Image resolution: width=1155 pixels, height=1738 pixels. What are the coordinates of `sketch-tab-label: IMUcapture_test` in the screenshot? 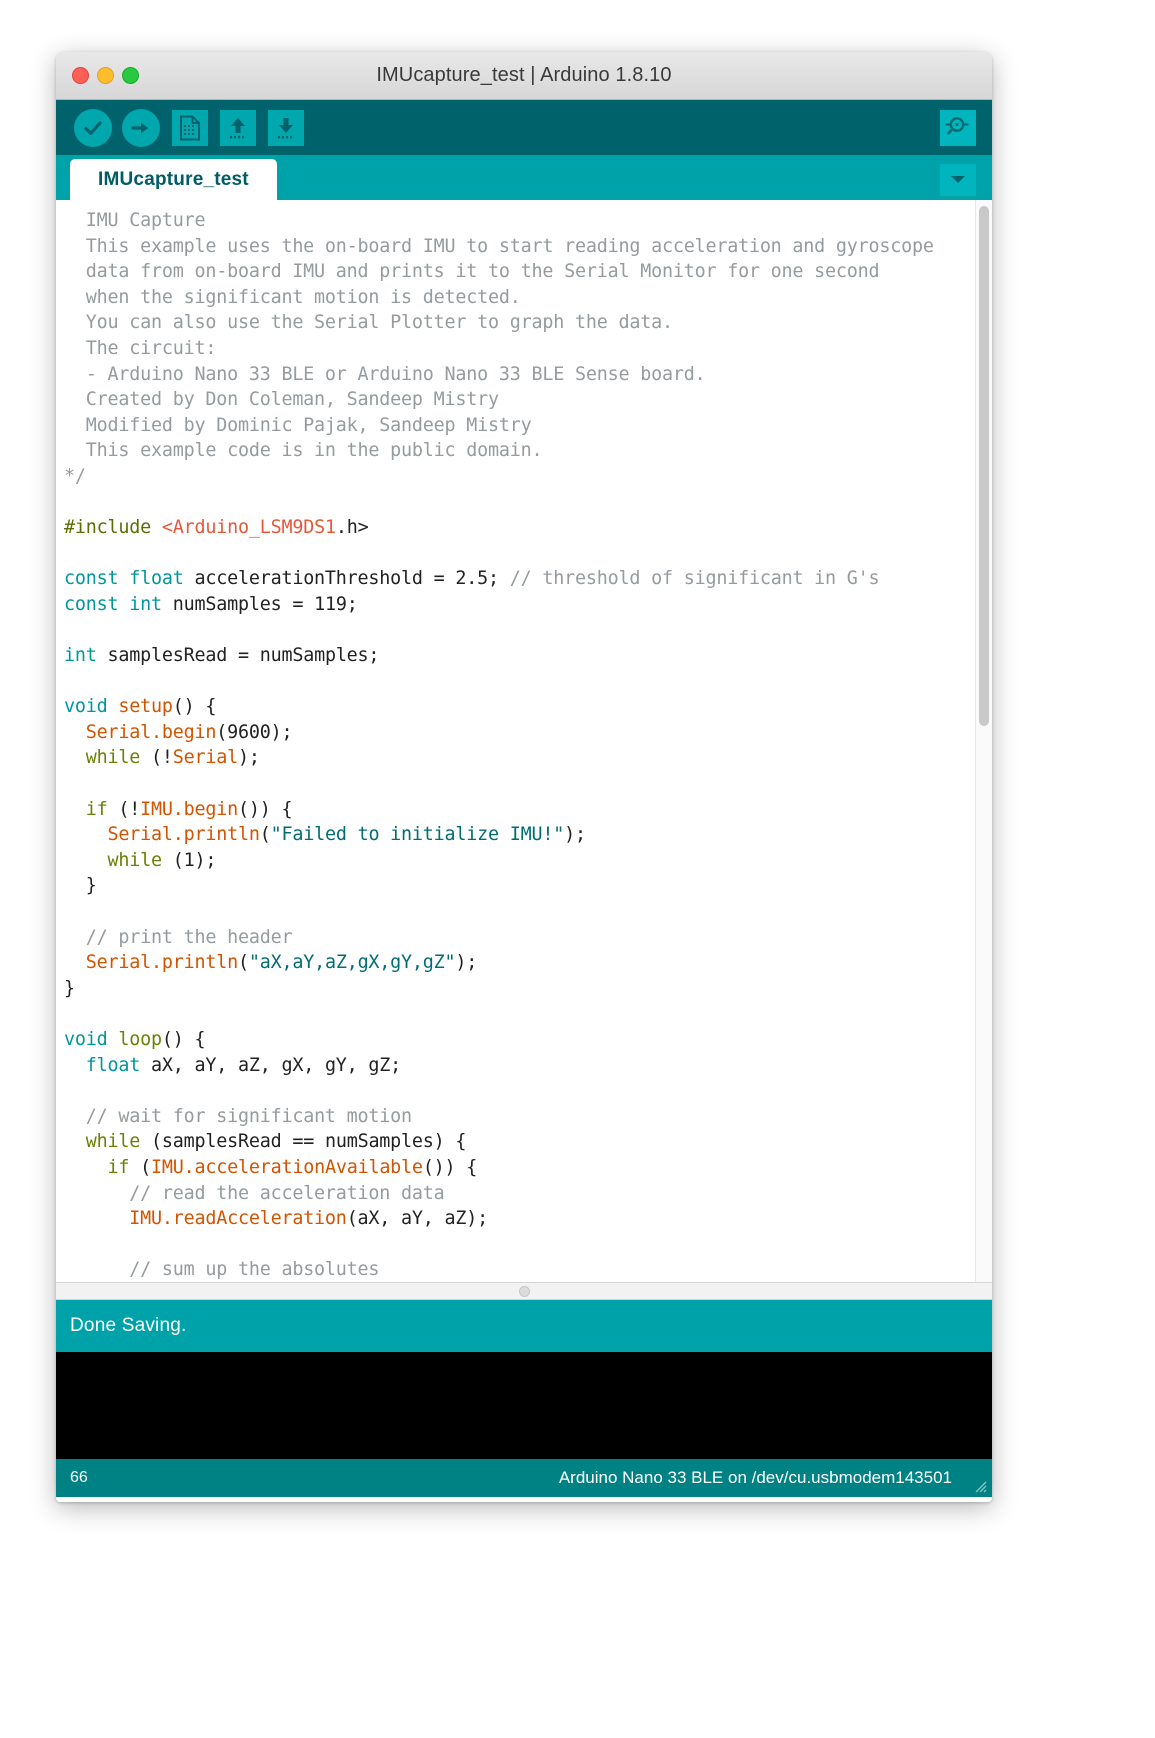 It's located at (173, 179).